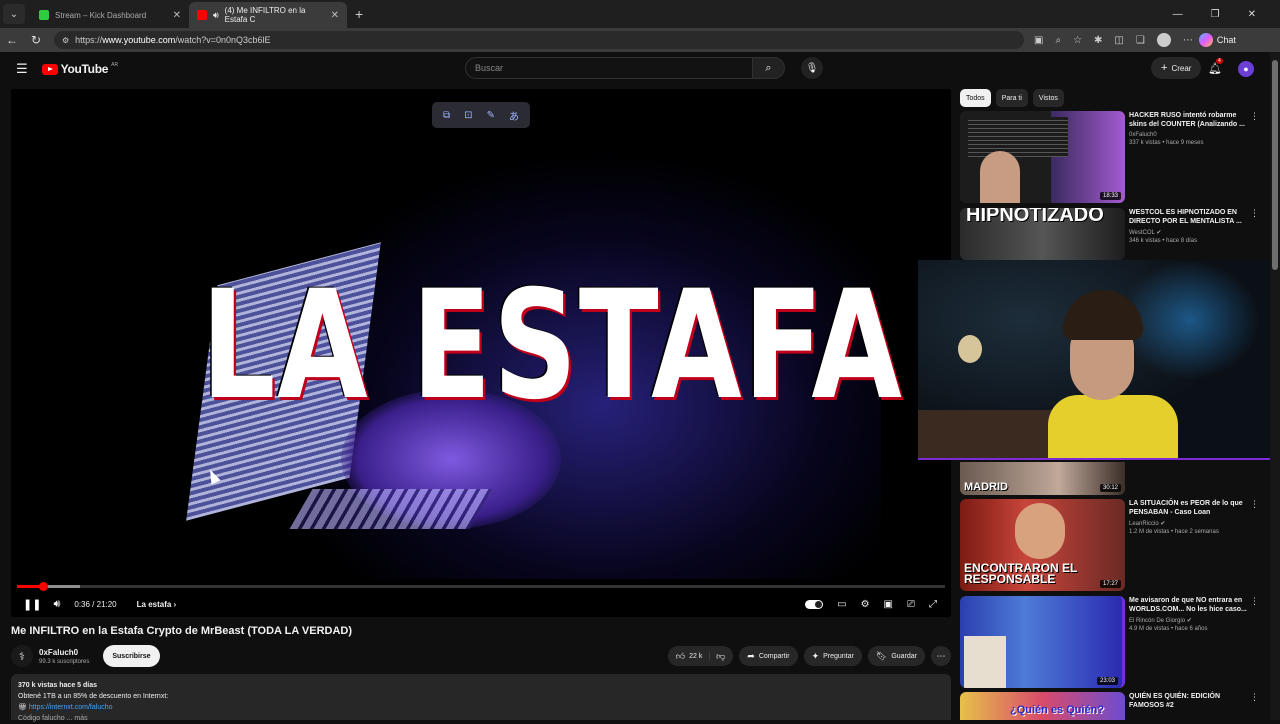 The width and height of the screenshot is (1280, 724). Describe the element at coordinates (79, 69) in the screenshot. I see `youtube-logo: YouTube AR` at that location.